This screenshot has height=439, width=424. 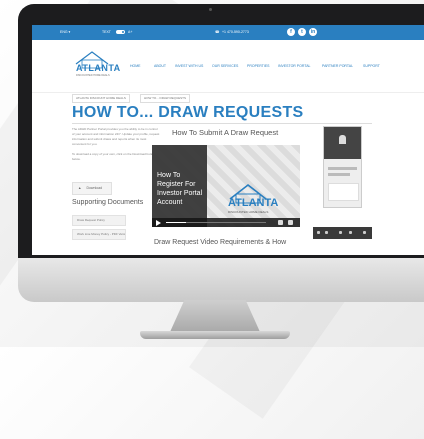 I want to click on search-icon, so click(x=318, y=232).